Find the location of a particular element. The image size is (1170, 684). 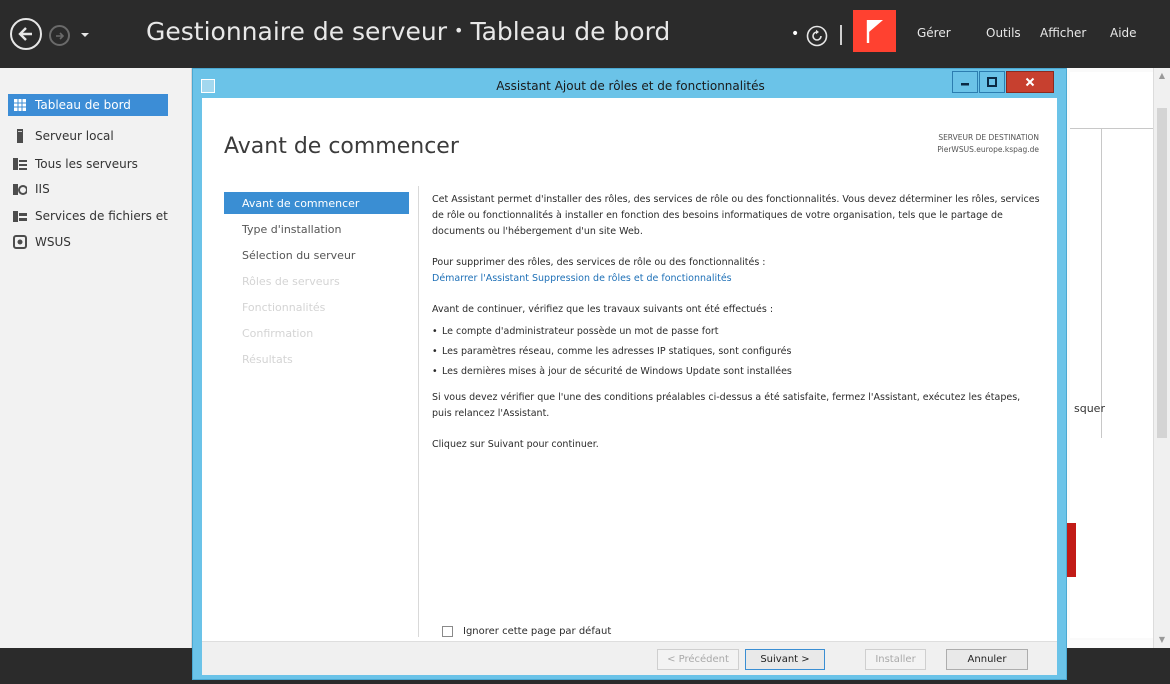

sidebar-item-file-services: Services de fichiers et is located at coordinates (103, 216).